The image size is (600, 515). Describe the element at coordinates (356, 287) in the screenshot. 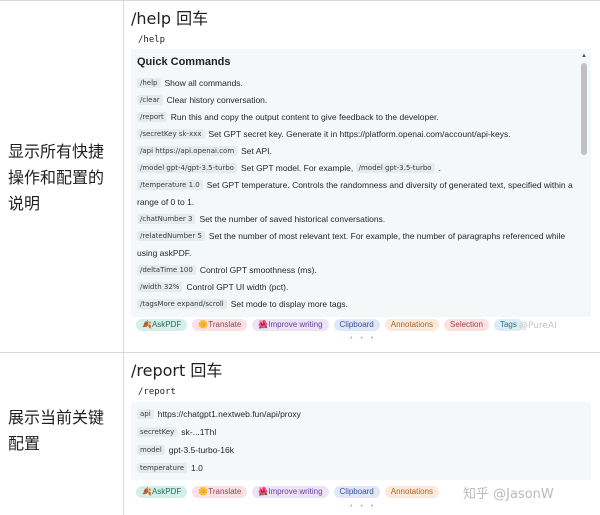

I see `list-item: /width 32% Control GPT UI width (pct).` at that location.